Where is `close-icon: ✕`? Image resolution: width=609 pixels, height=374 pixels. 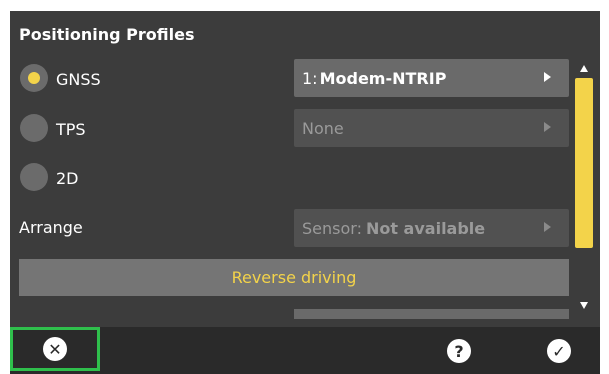 close-icon: ✕ is located at coordinates (55, 349).